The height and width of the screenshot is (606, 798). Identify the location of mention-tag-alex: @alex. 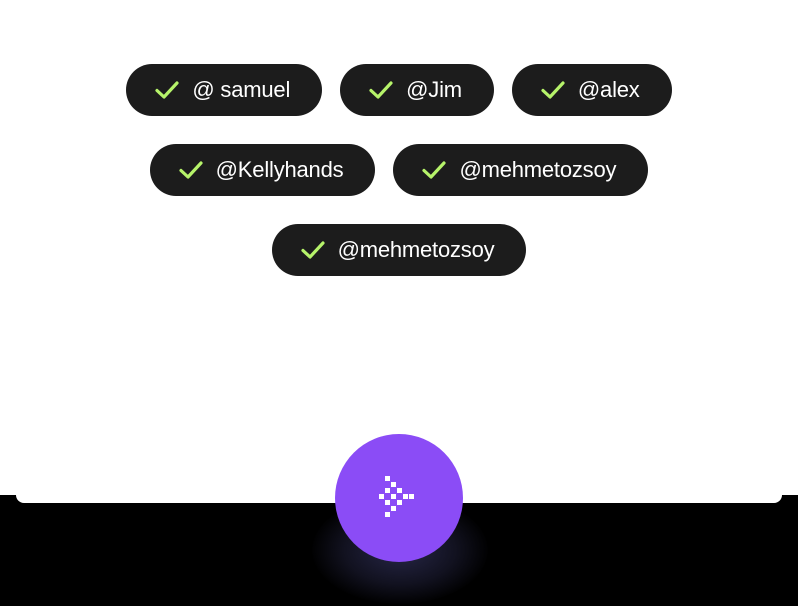
(591, 90).